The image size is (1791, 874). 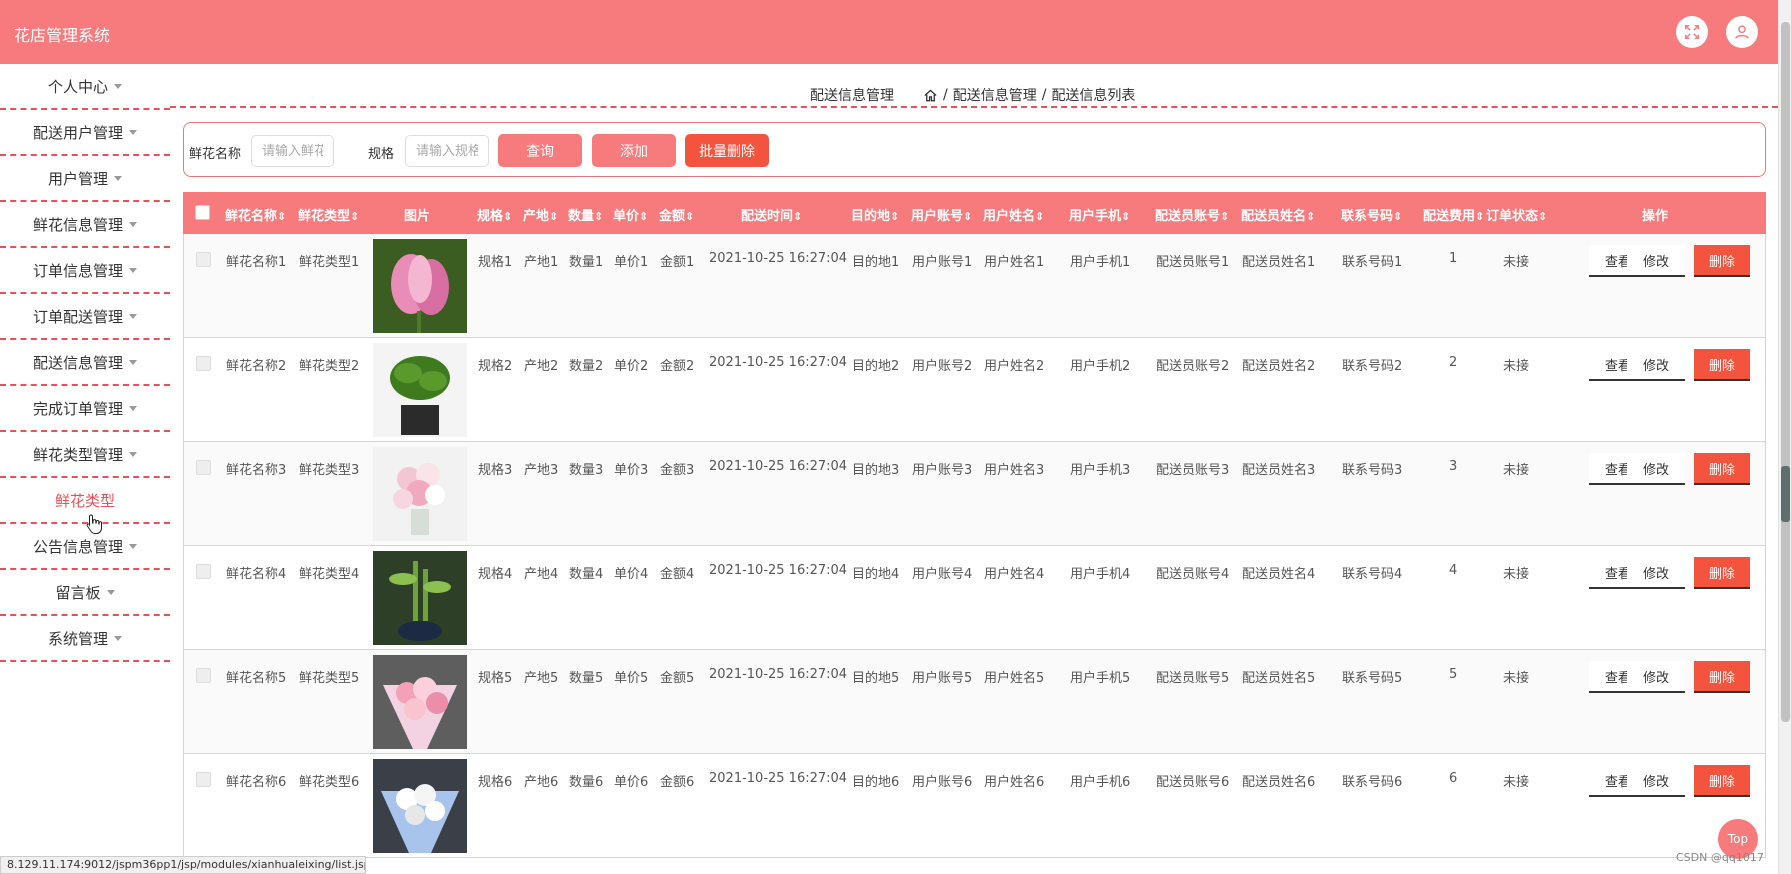 What do you see at coordinates (1193, 574) in the screenshot?
I see `cell-courier_account: 配送员账号4` at bounding box center [1193, 574].